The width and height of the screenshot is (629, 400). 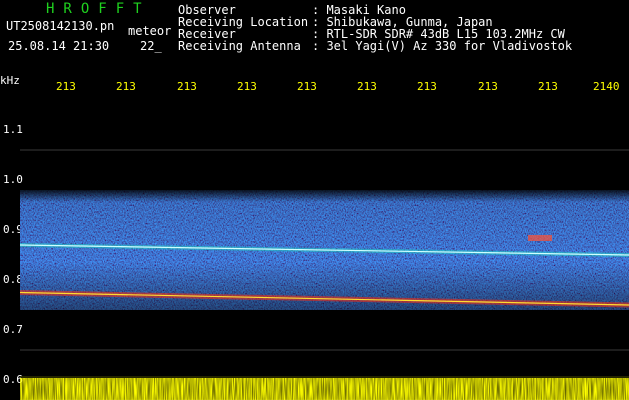 I want to click on signal-level-noise, so click(x=324, y=389).